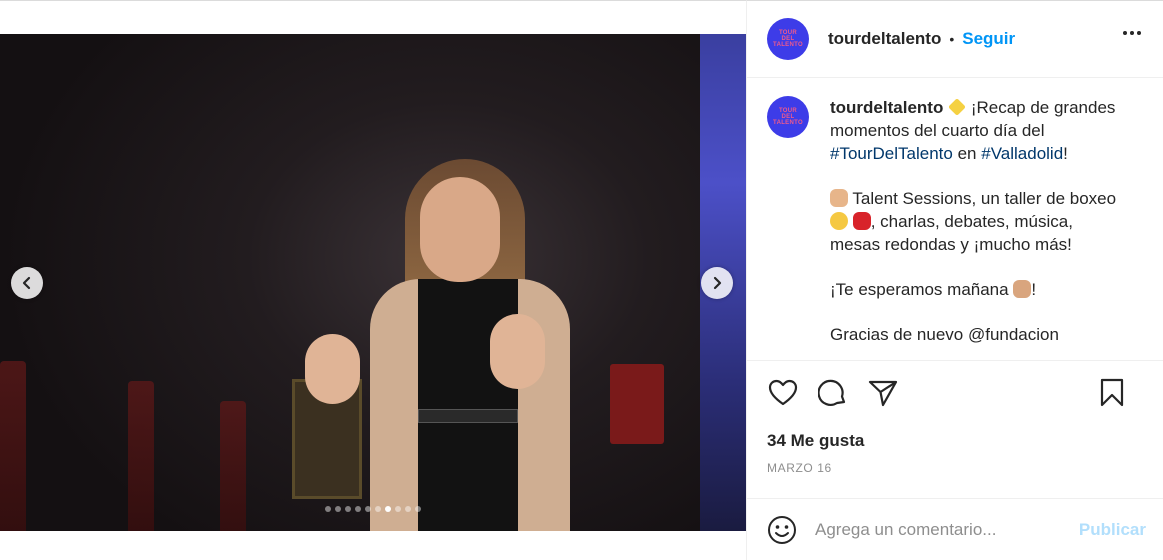 The image size is (1163, 560). What do you see at coordinates (637, 404) in the screenshot?
I see `exit-sign` at bounding box center [637, 404].